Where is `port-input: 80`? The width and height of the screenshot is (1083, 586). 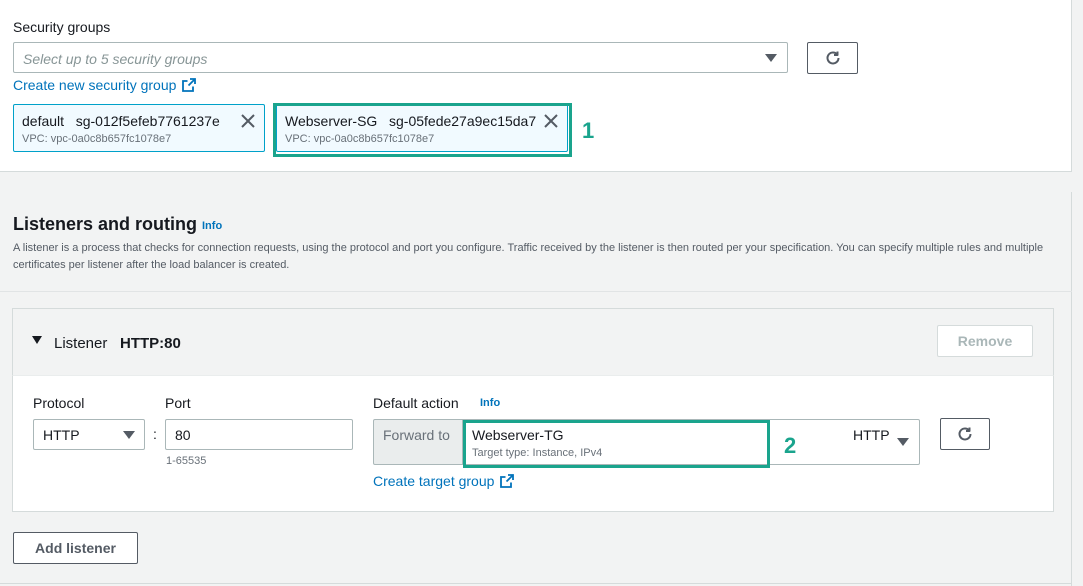
port-input: 80 is located at coordinates (259, 434).